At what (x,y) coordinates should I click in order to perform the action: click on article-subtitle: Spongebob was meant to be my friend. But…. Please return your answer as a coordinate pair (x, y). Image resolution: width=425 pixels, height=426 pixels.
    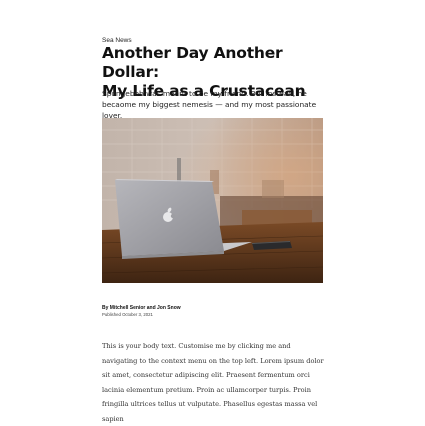
    Looking at the image, I should click on (209, 104).